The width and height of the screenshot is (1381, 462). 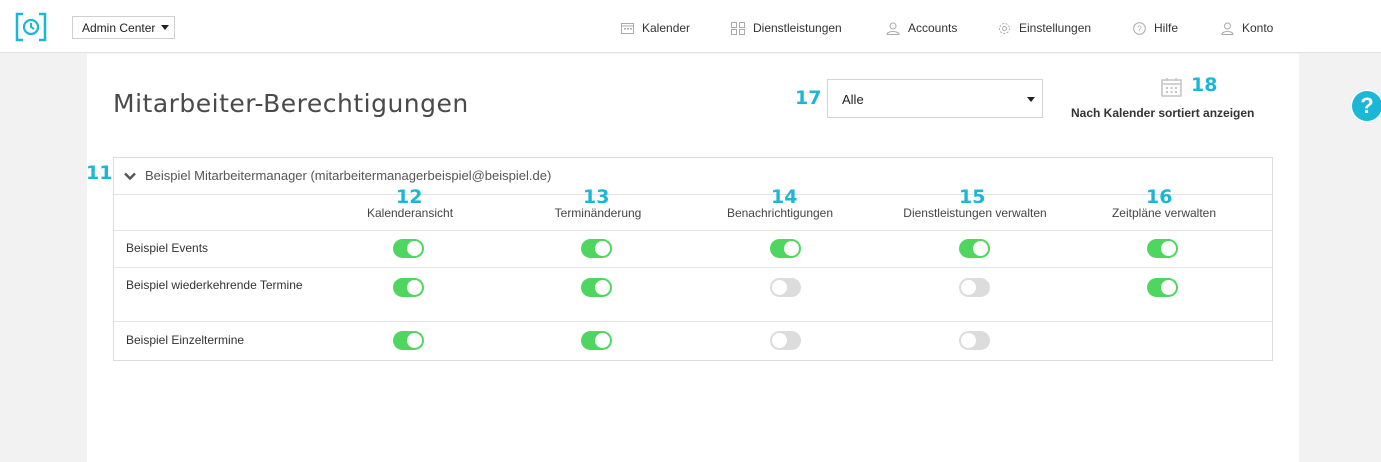 I want to click on nav-accounts-label: Accounts, so click(x=933, y=28).